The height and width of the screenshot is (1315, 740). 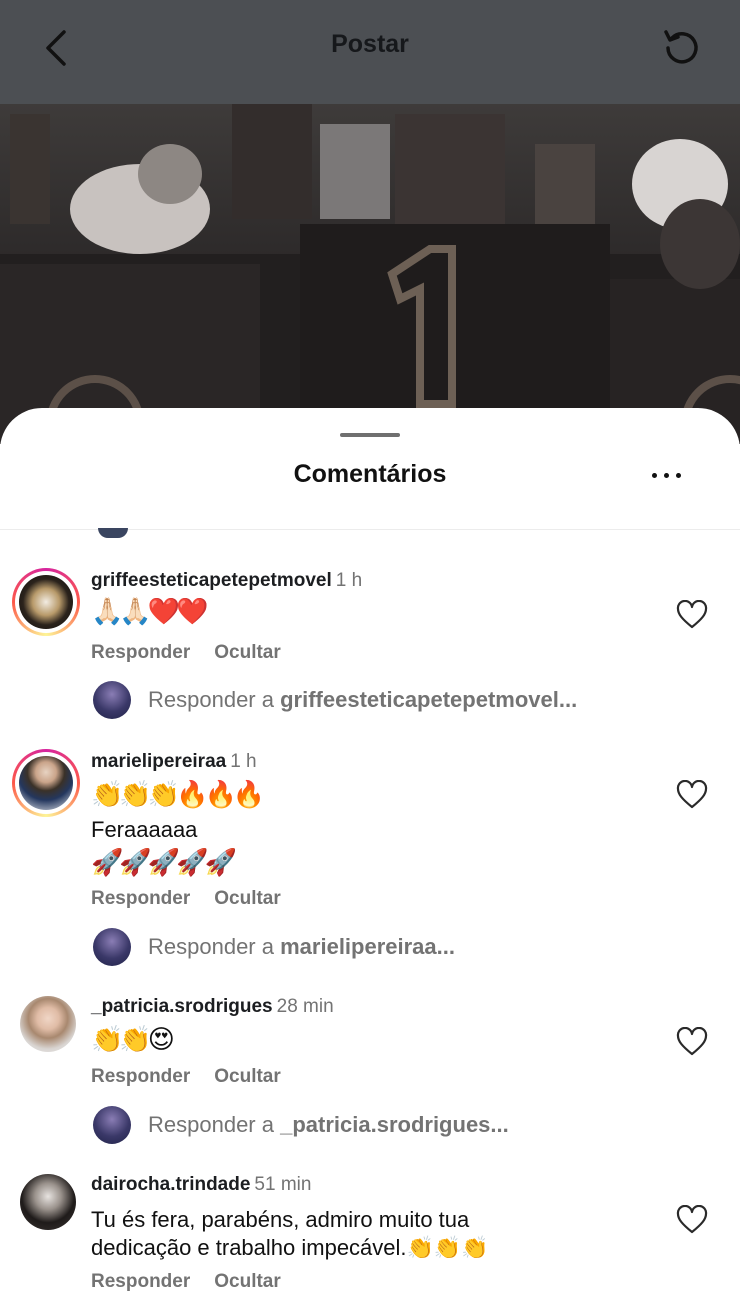 What do you see at coordinates (164, 862) in the screenshot?
I see `comment-text: 🚀🚀🚀🚀🚀` at bounding box center [164, 862].